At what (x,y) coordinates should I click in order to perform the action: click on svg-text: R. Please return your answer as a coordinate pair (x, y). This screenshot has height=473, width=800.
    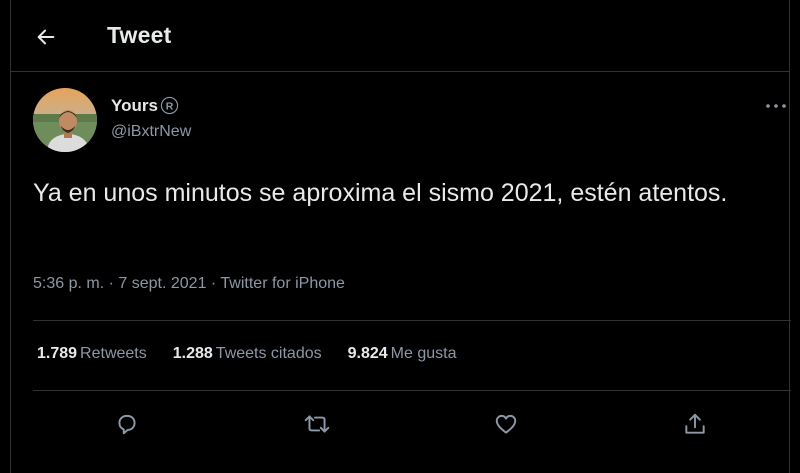
    Looking at the image, I should click on (170, 106).